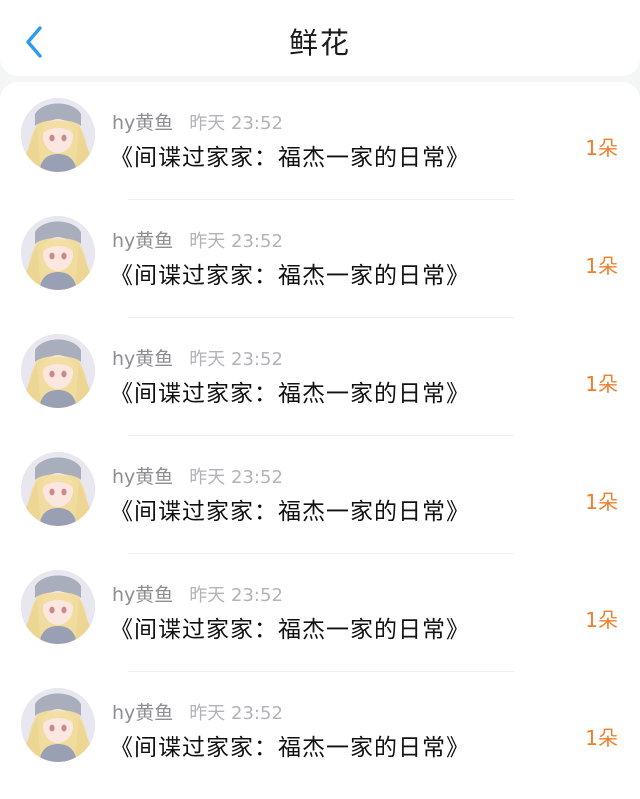 This screenshot has height=799, width=640. What do you see at coordinates (319, 43) in the screenshot?
I see `page-title: 鲜花` at bounding box center [319, 43].